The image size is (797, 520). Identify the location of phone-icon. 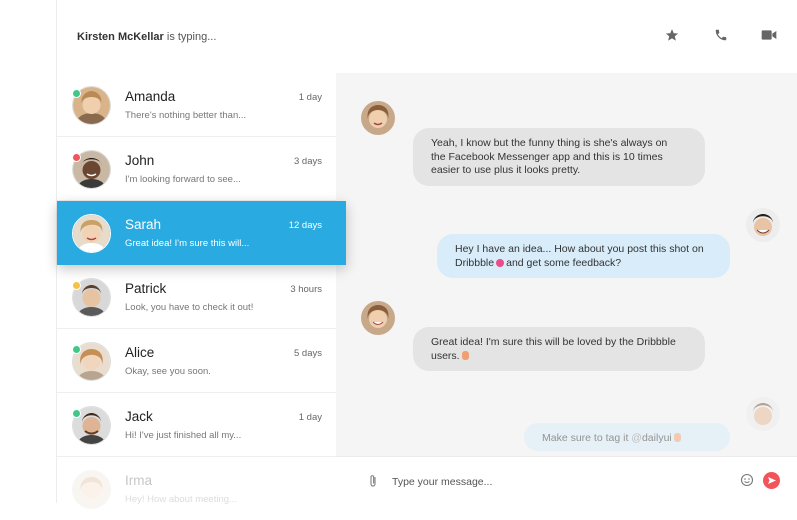
(723, 37).